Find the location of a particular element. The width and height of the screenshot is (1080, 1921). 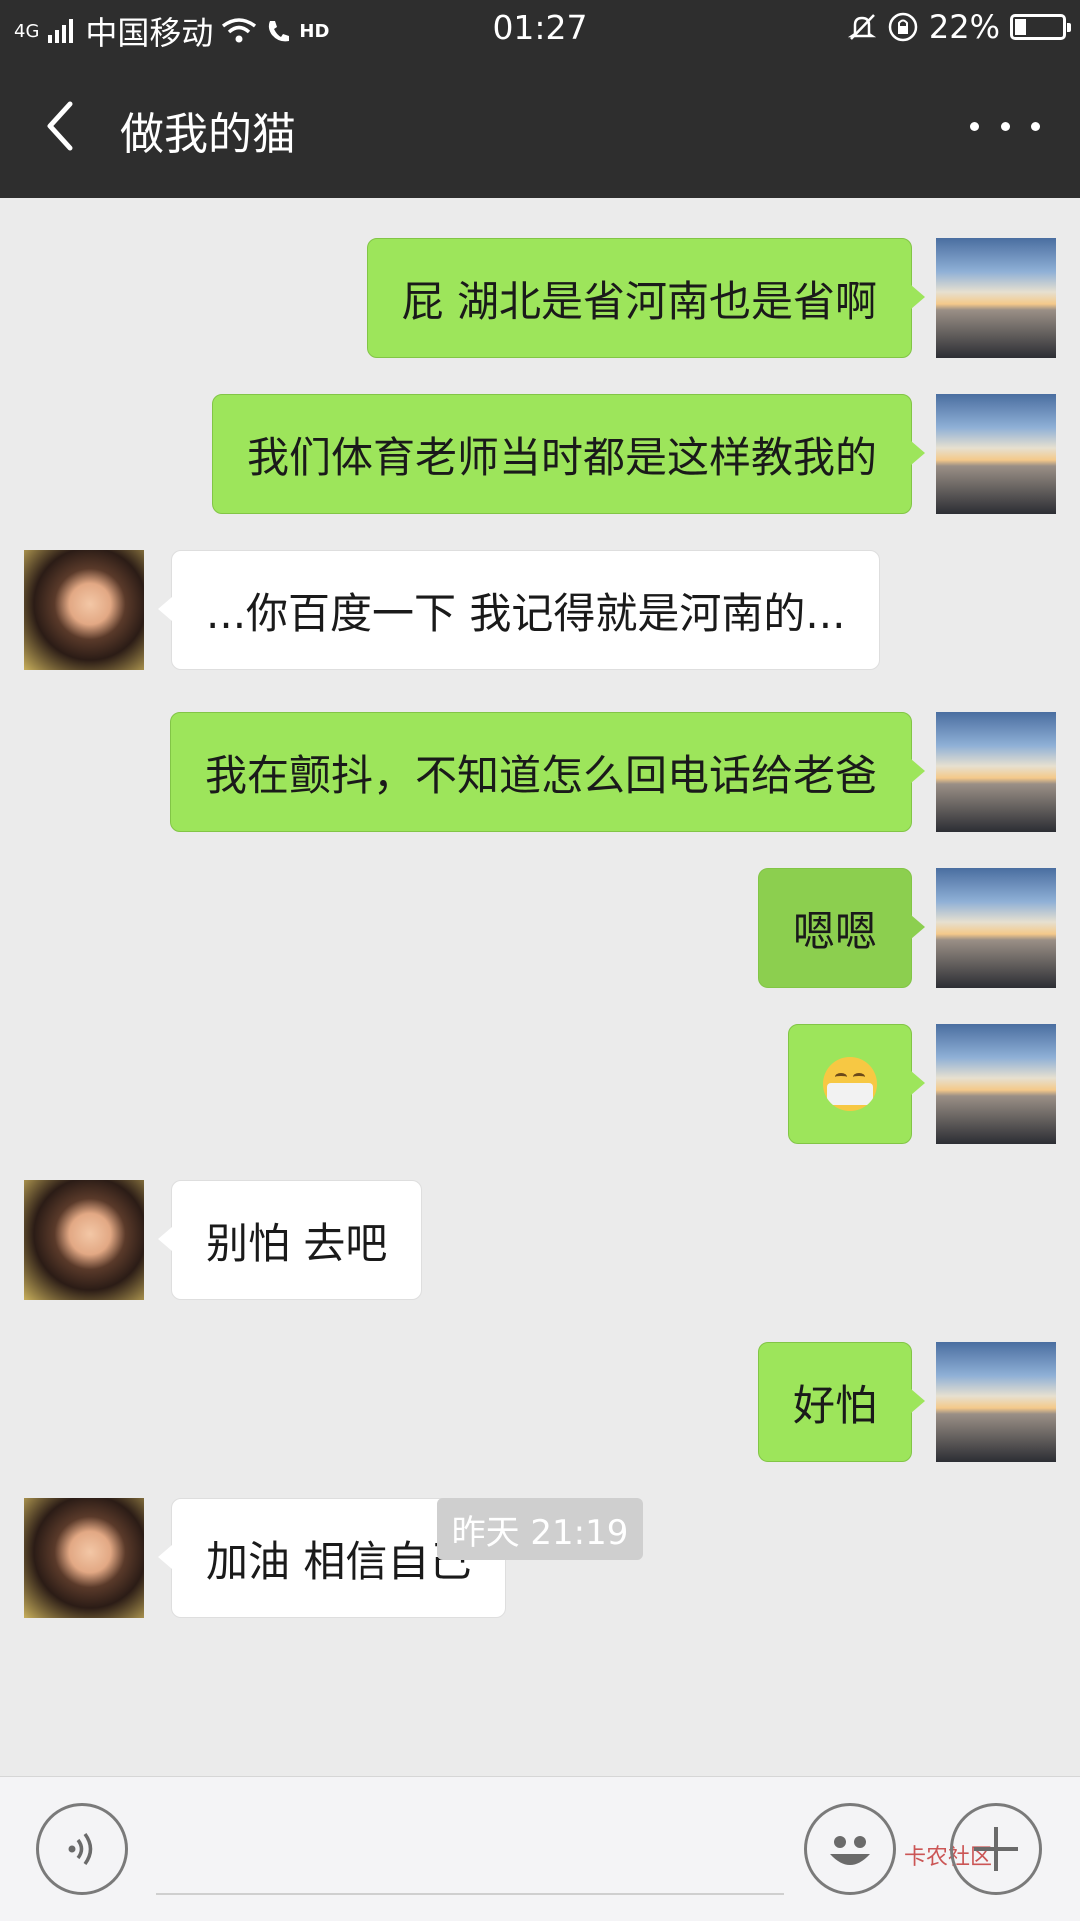

mask-face-emoji-icon is located at coordinates (850, 1084).